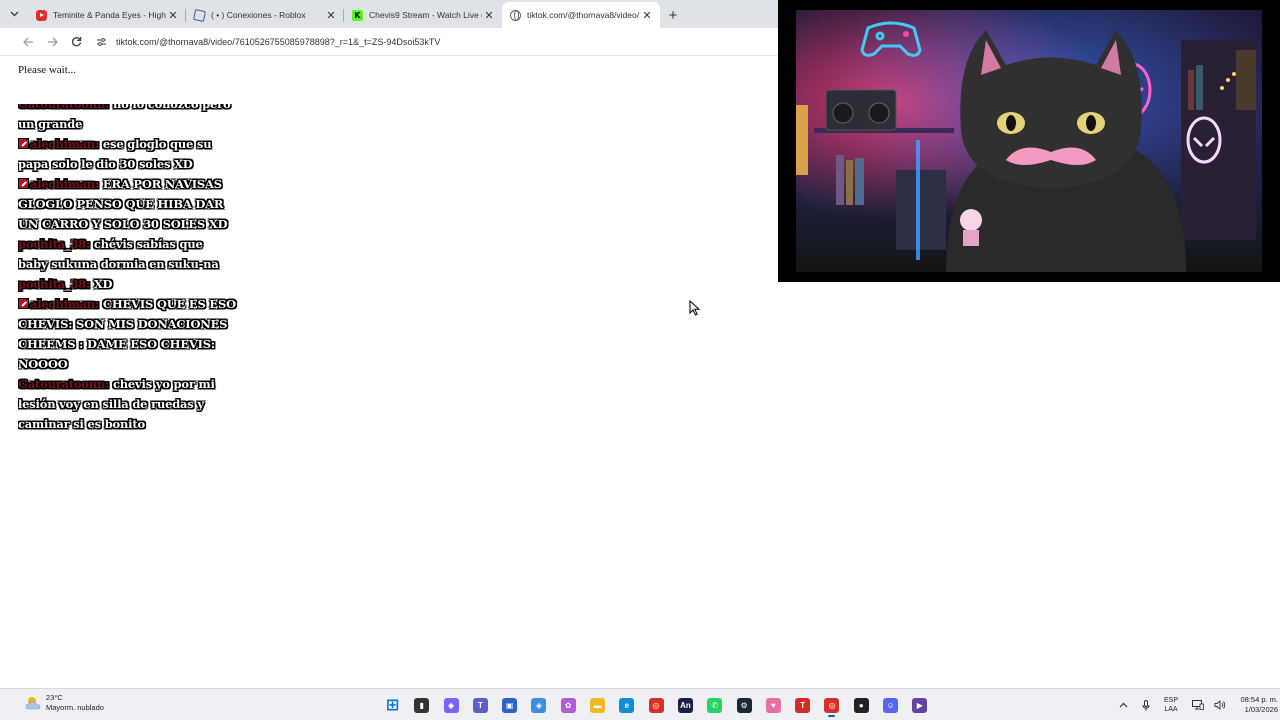  I want to click on weather-temp: 23°C, so click(54, 697).